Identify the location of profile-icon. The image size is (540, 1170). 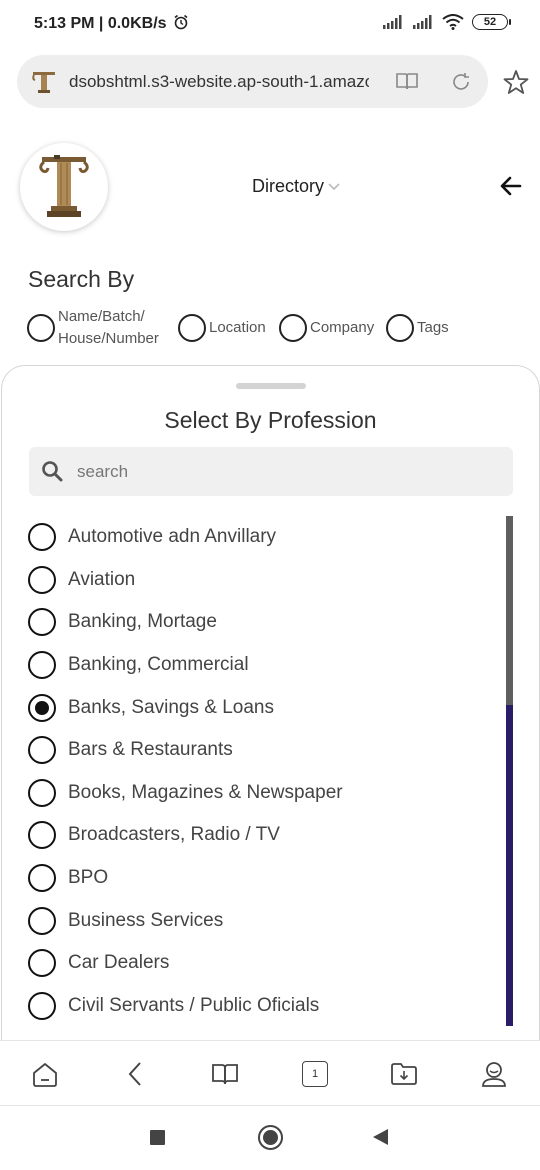
(494, 1074).